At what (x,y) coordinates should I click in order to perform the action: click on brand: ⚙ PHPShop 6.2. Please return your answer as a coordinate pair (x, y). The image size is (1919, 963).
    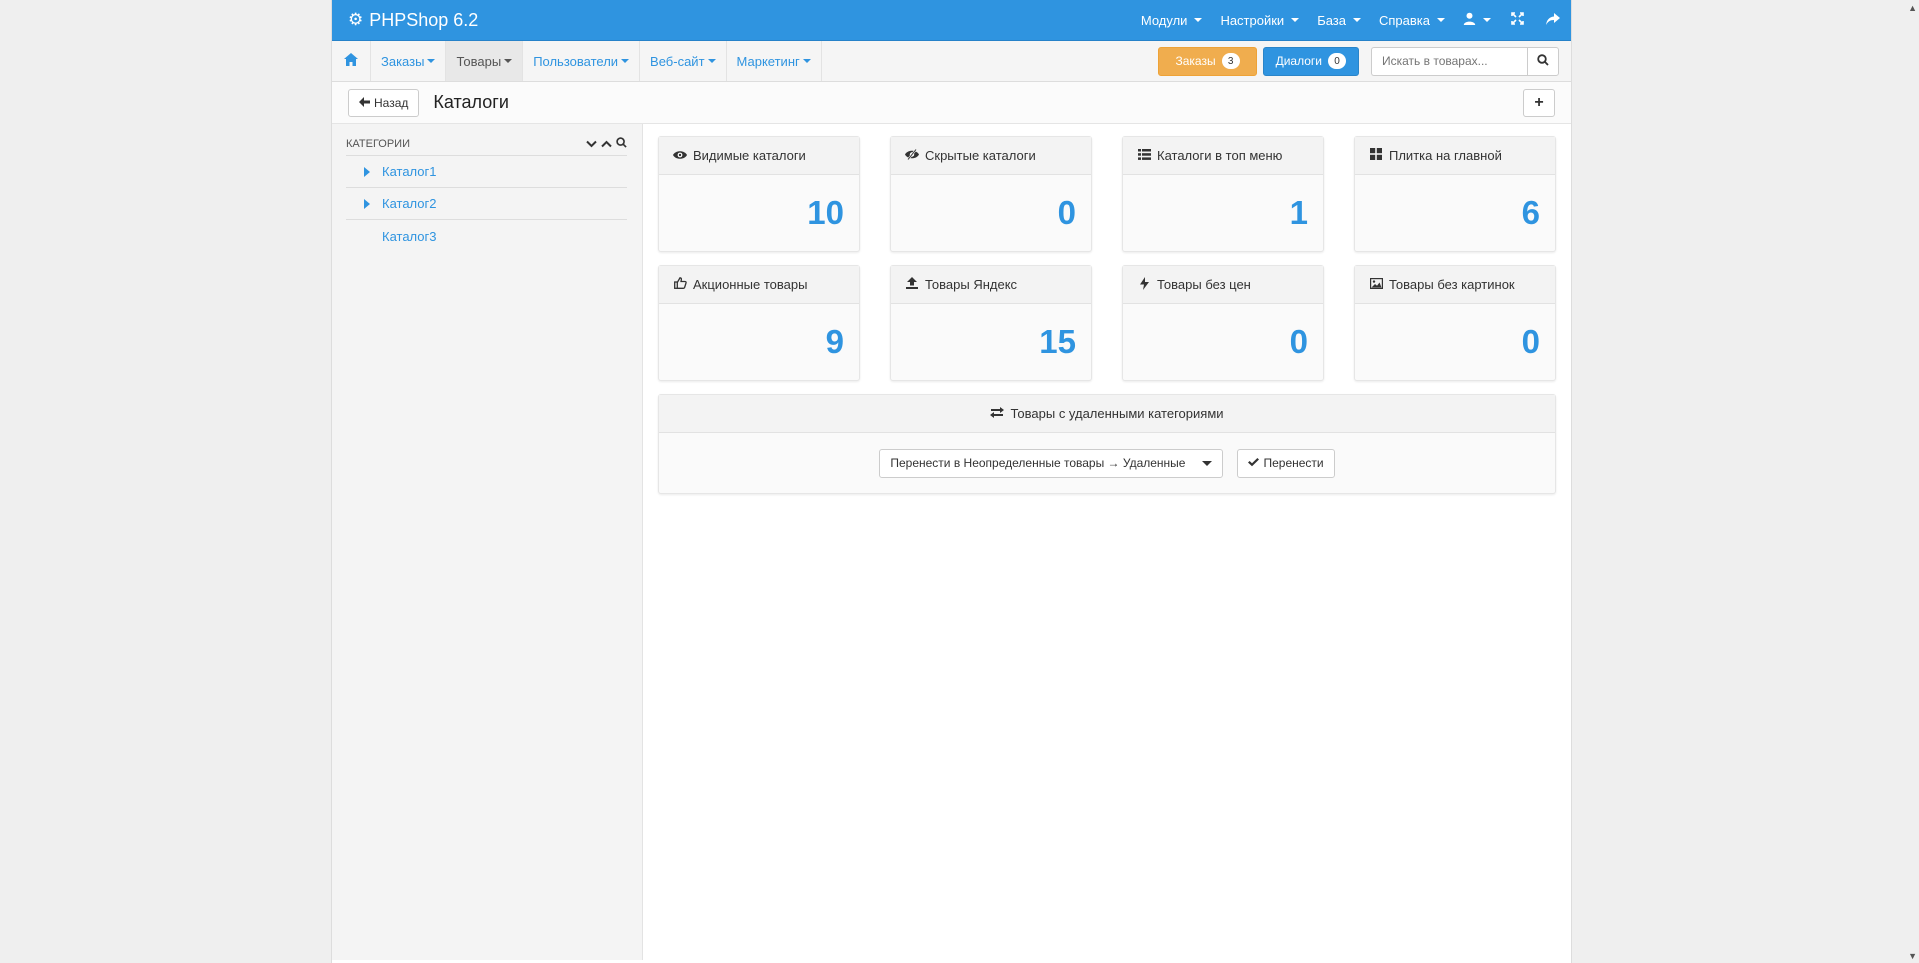
    Looking at the image, I should click on (413, 20).